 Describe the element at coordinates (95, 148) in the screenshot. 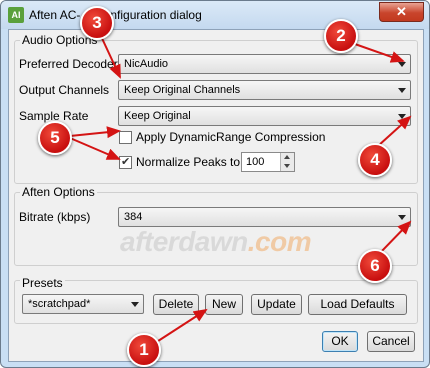

I see `arrow-5b` at that location.